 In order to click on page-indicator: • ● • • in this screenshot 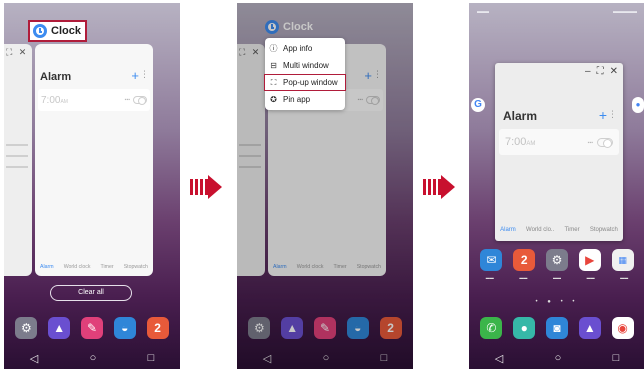, I will do `click(557, 302)`.